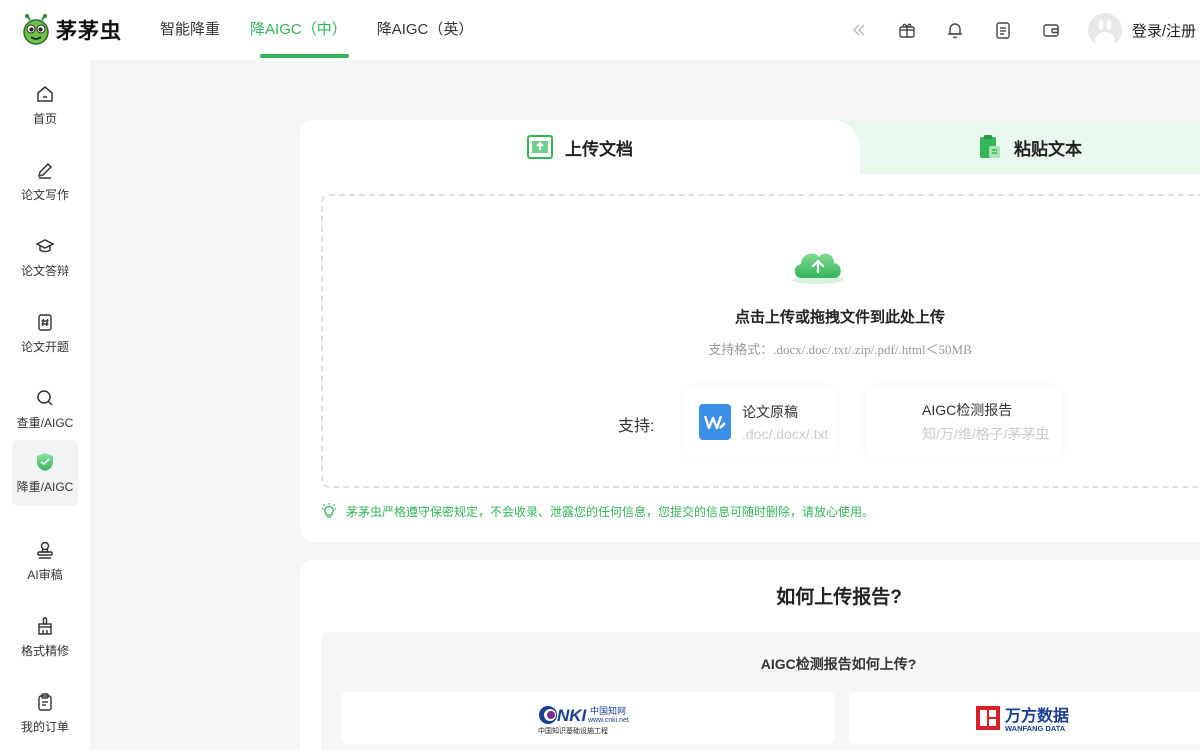  What do you see at coordinates (1036, 715) in the screenshot?
I see `svg-text: 万方数据` at bounding box center [1036, 715].